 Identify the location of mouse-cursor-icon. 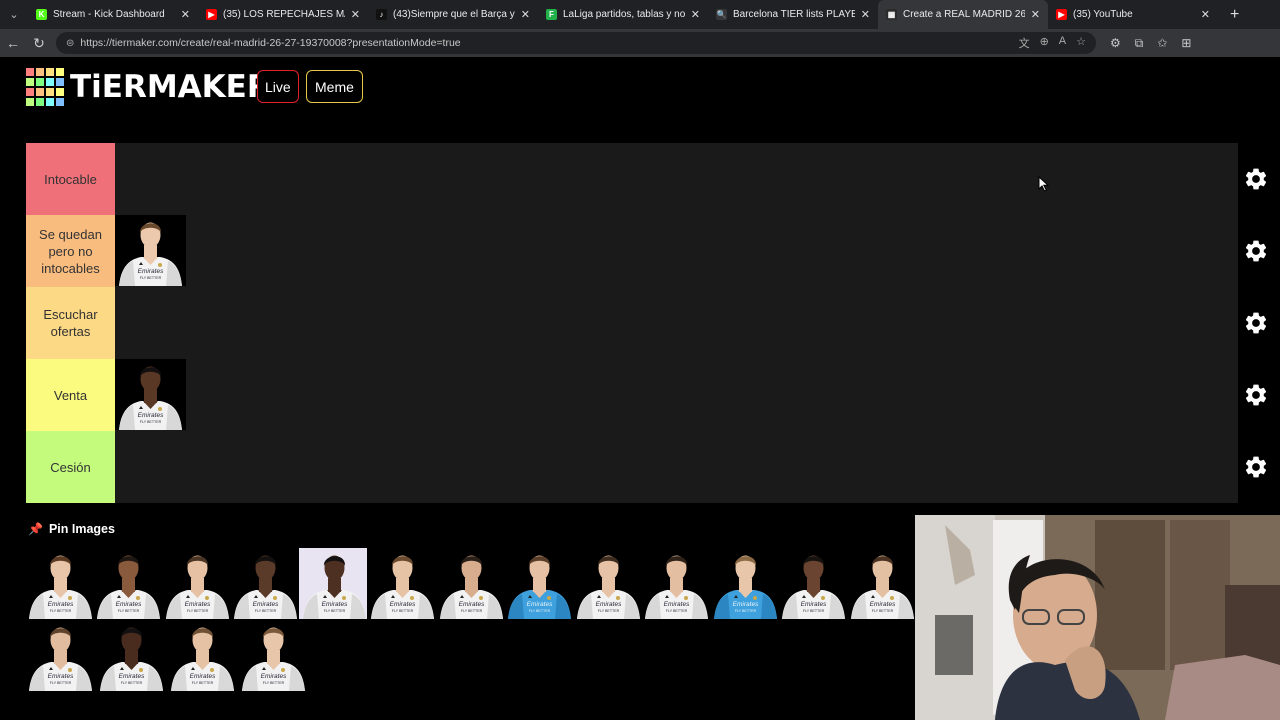
(1044, 184).